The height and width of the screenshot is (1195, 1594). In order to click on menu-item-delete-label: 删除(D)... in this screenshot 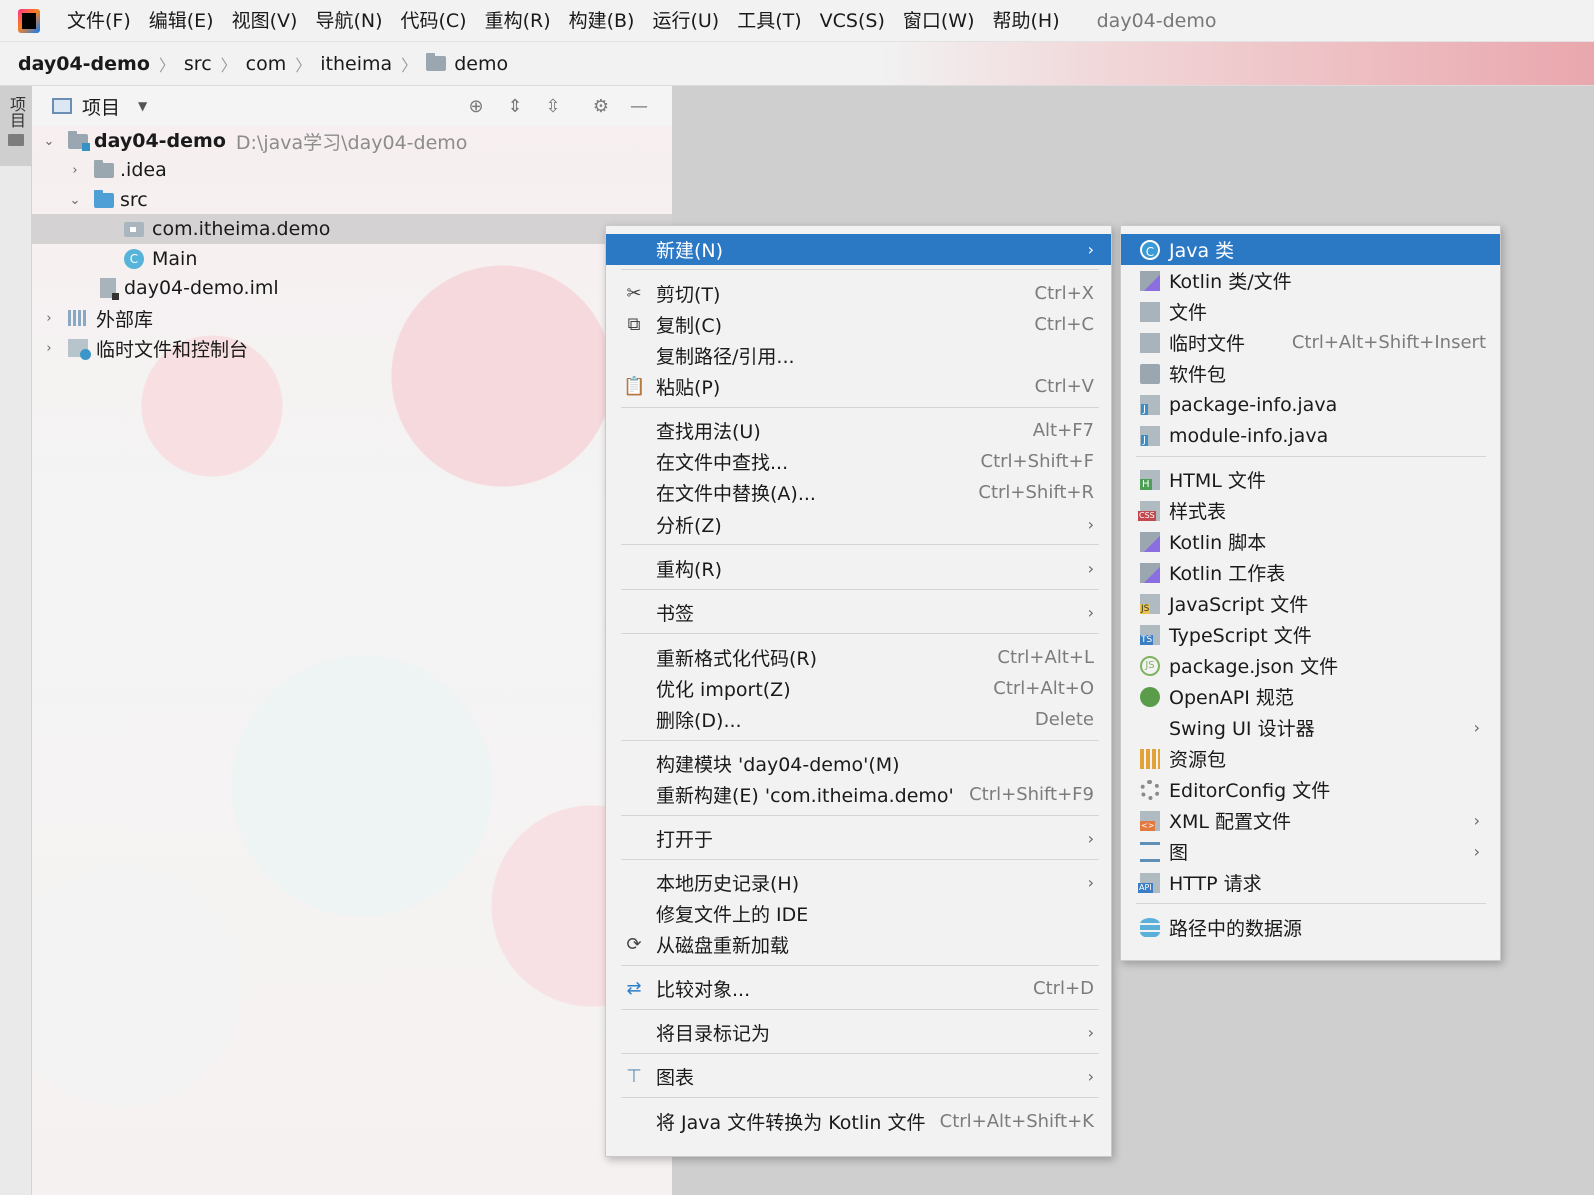, I will do `click(699, 721)`.